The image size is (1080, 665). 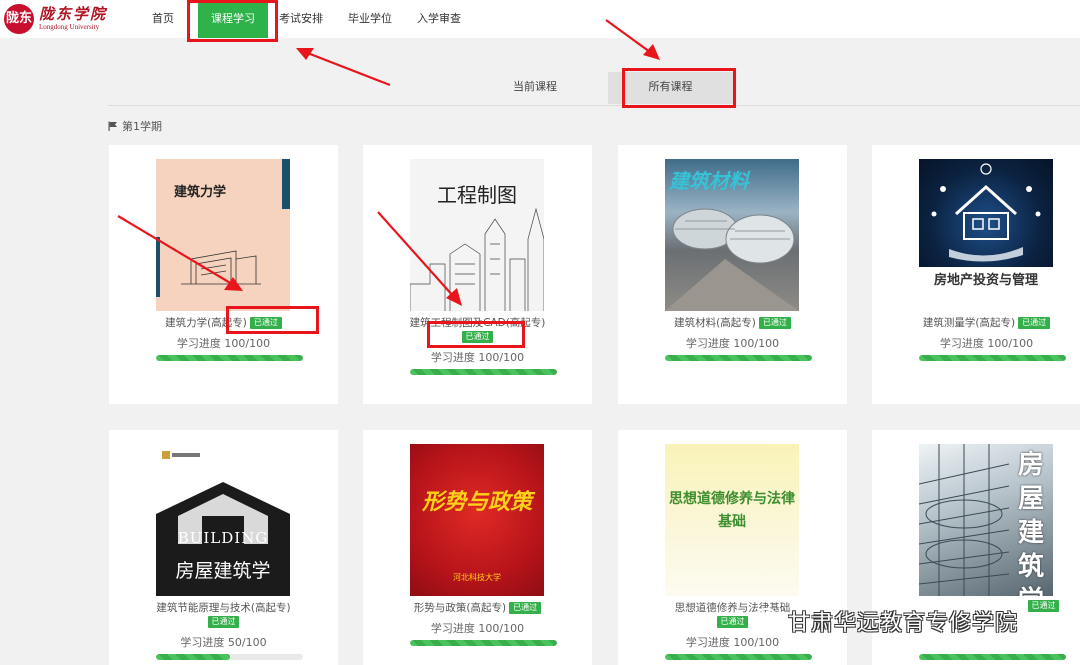 I want to click on course-card-jianzhu-lixue: 建筑力学 建筑力学(高起专) 已通过 学习进度 100/100, so click(x=223, y=274).